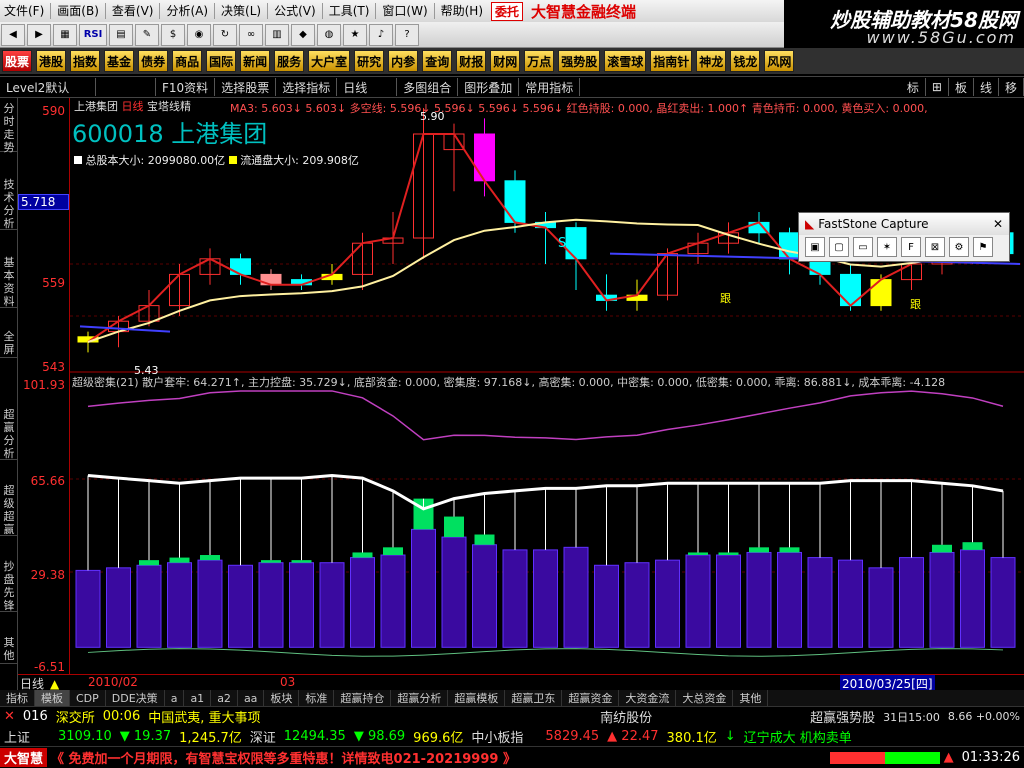  What do you see at coordinates (579, 61) in the screenshot?
I see `category-strong: 强势股` at bounding box center [579, 61].